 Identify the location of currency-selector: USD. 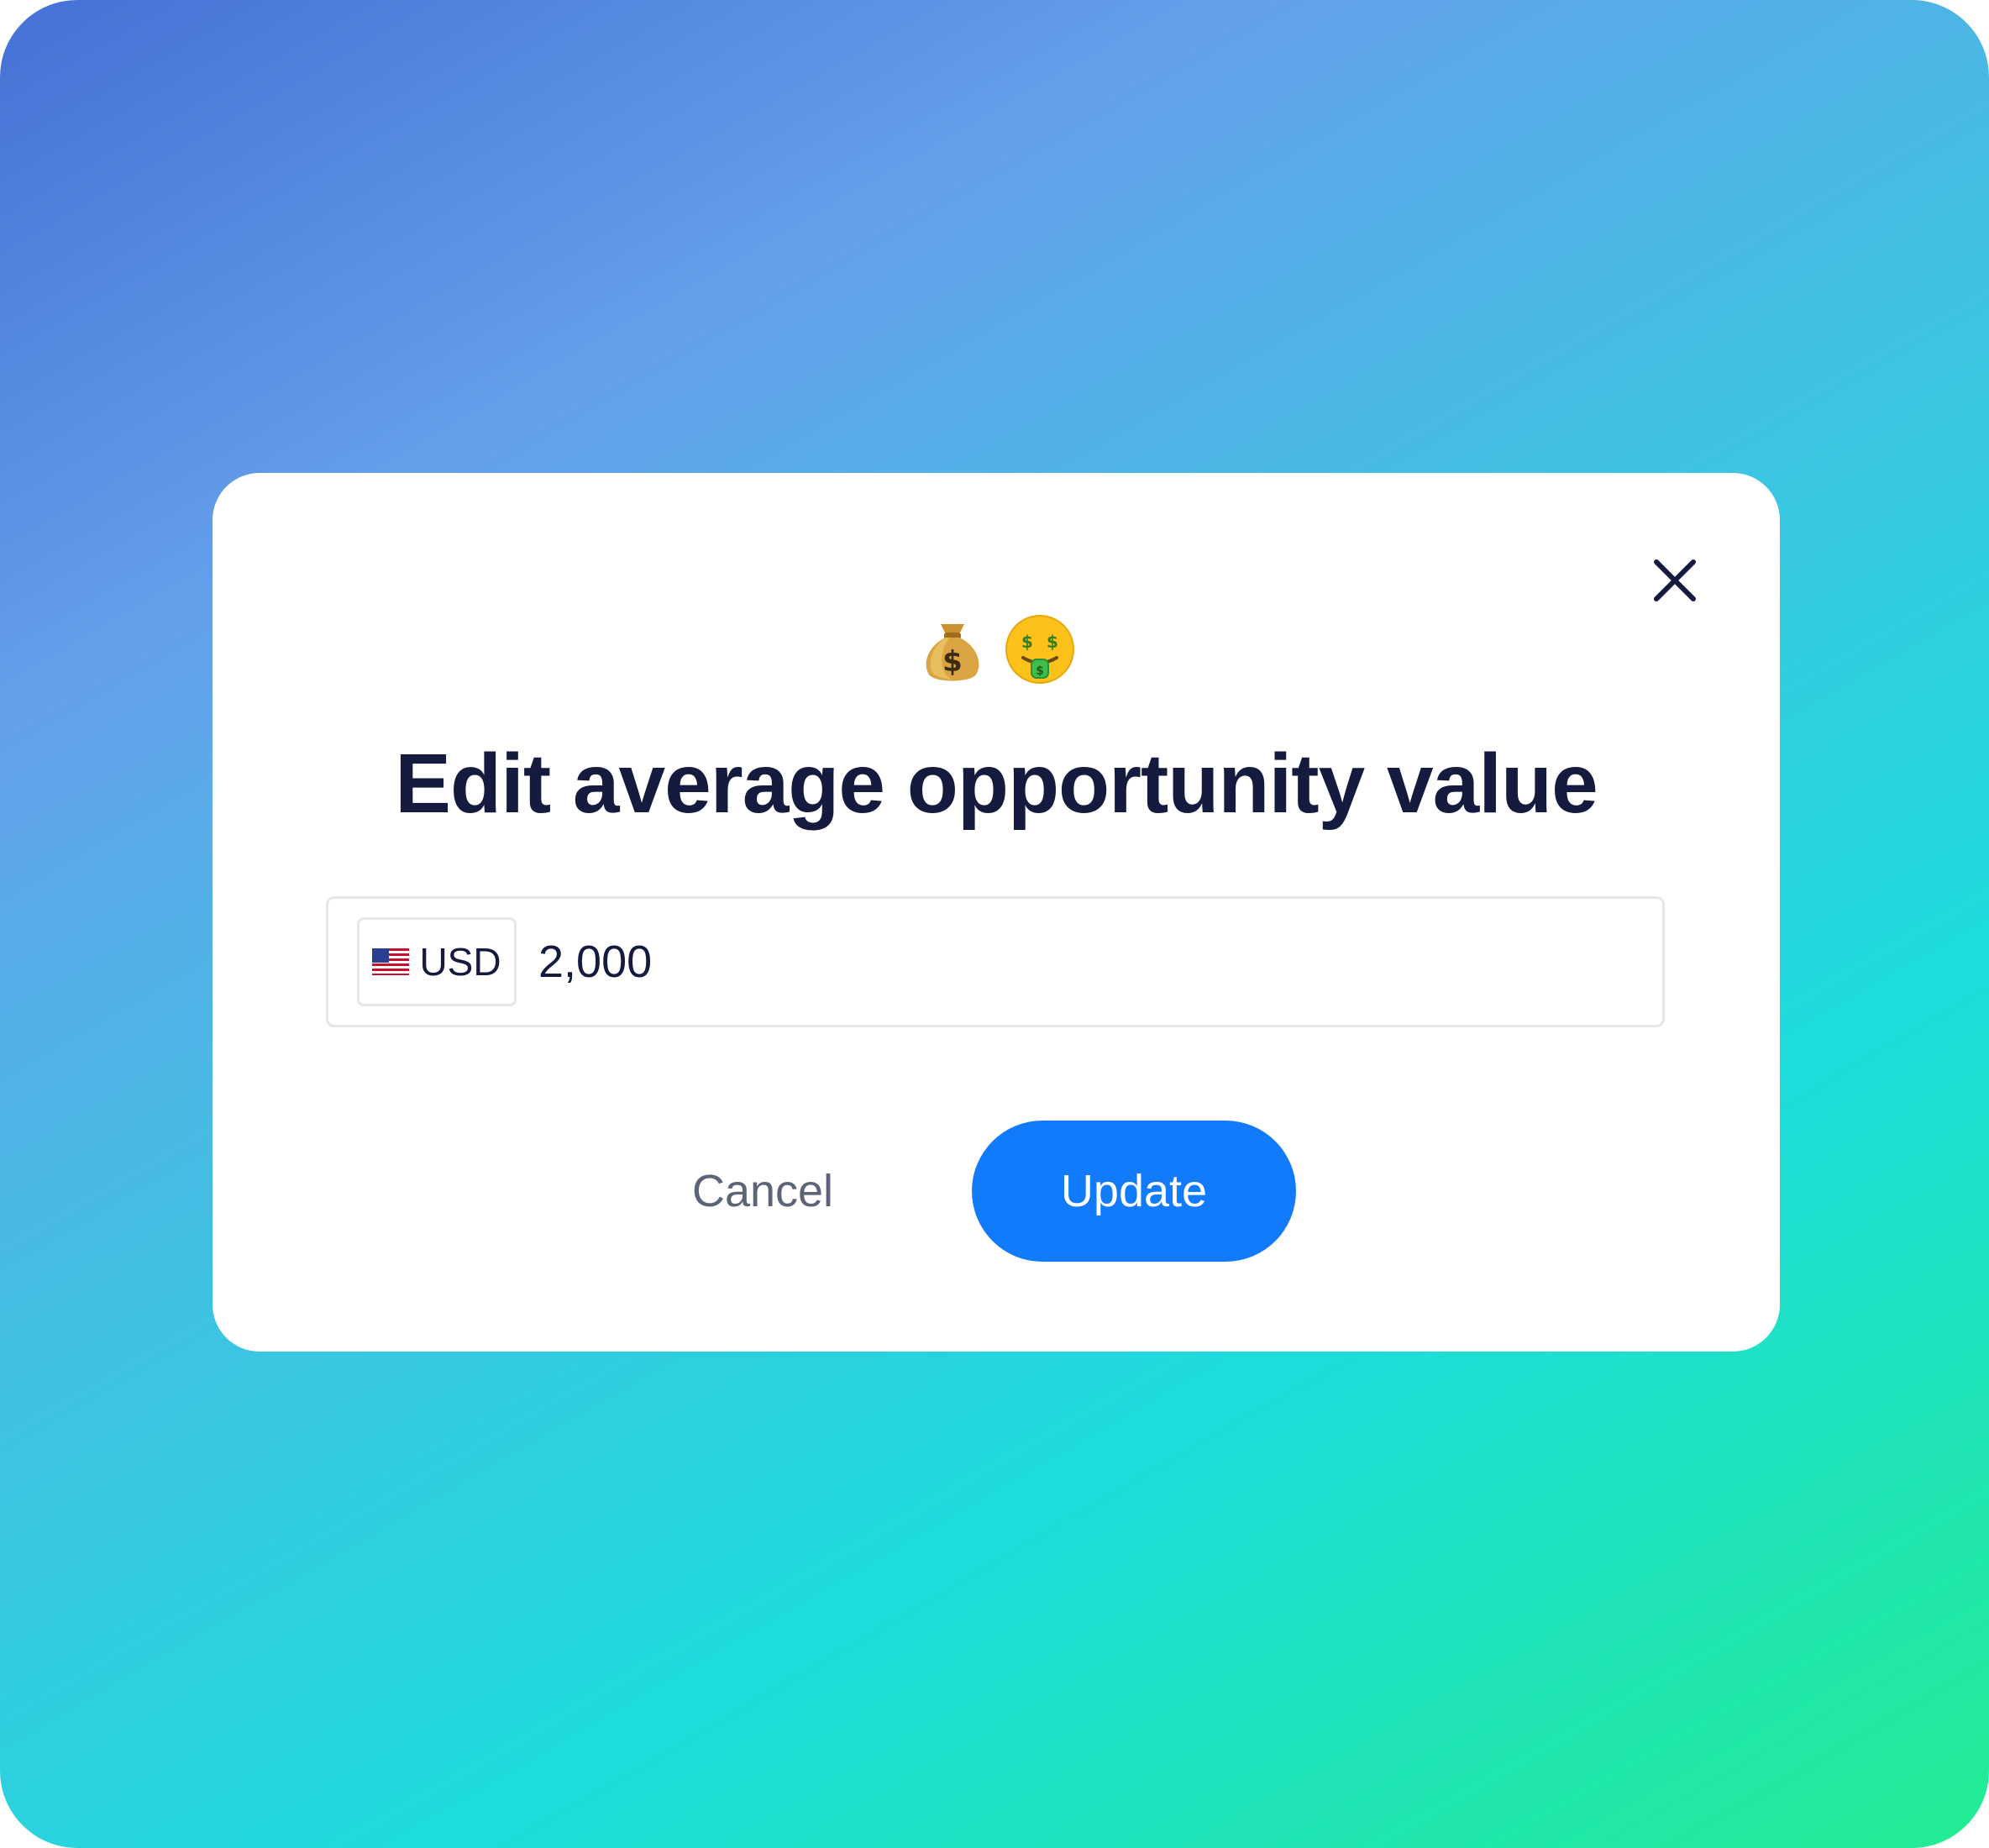
(437, 961).